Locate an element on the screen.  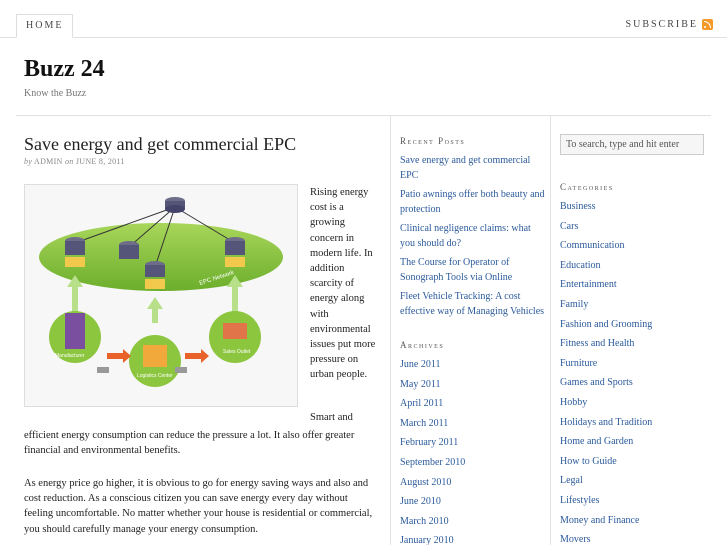
intro-line: urban people. is located at coordinates (339, 375).